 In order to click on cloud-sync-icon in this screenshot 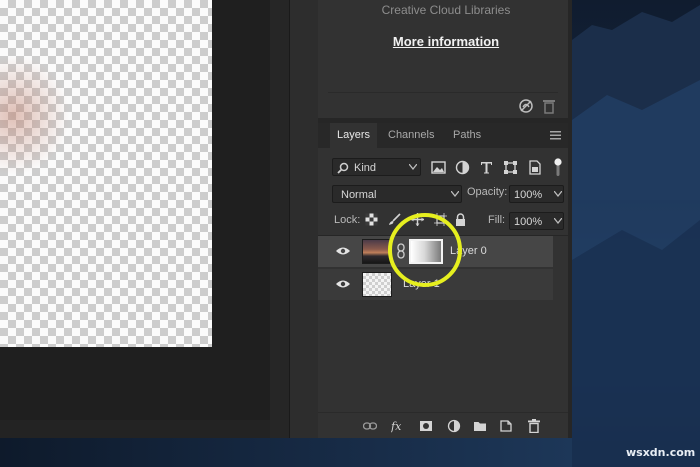, I will do `click(526, 106)`.